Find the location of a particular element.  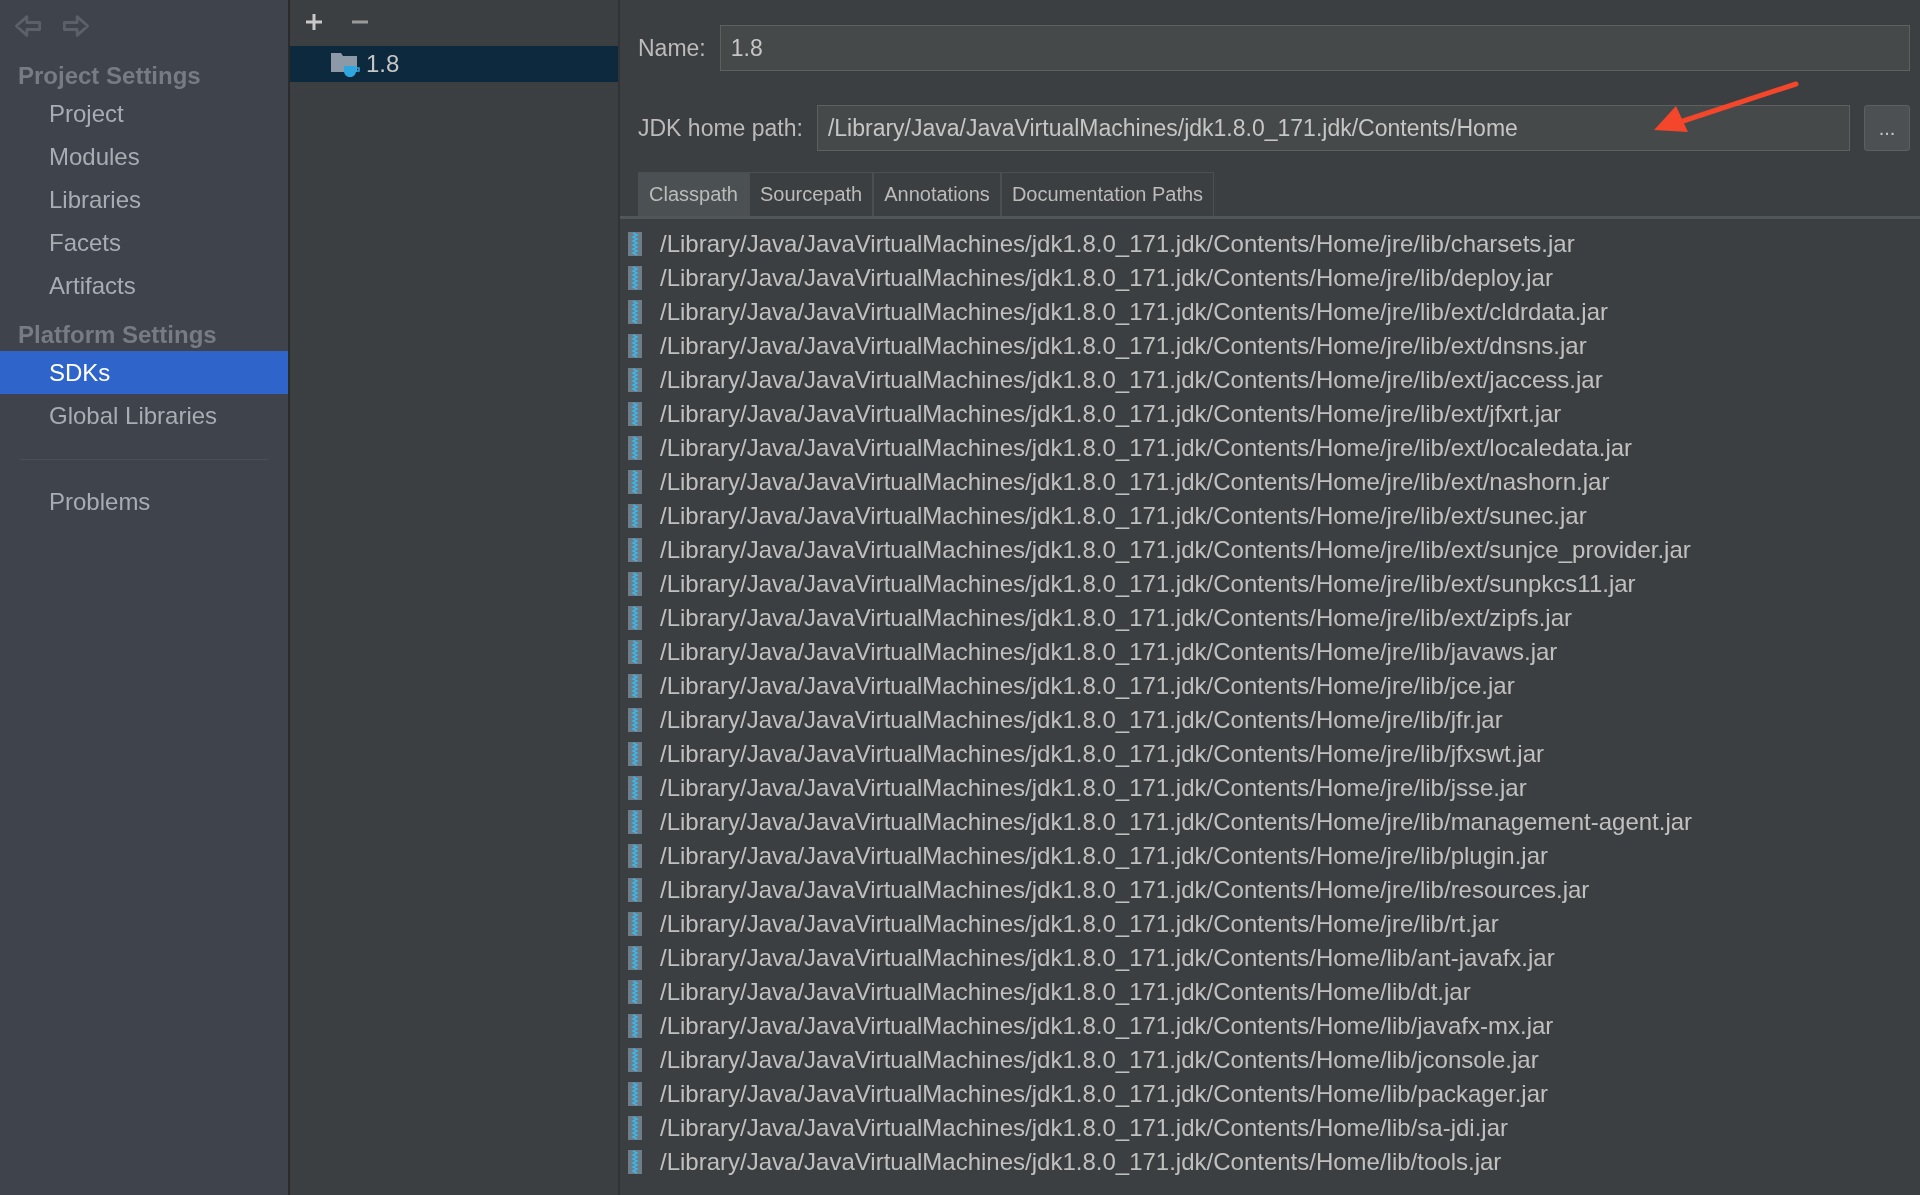

folder-cup-icon is located at coordinates (345, 64).